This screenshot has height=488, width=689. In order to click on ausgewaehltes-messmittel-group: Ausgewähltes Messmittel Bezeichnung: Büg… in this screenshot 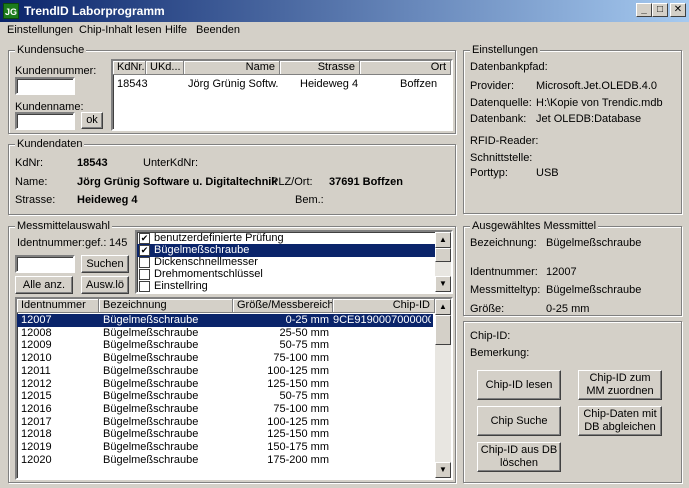, I will do `click(572, 268)`.